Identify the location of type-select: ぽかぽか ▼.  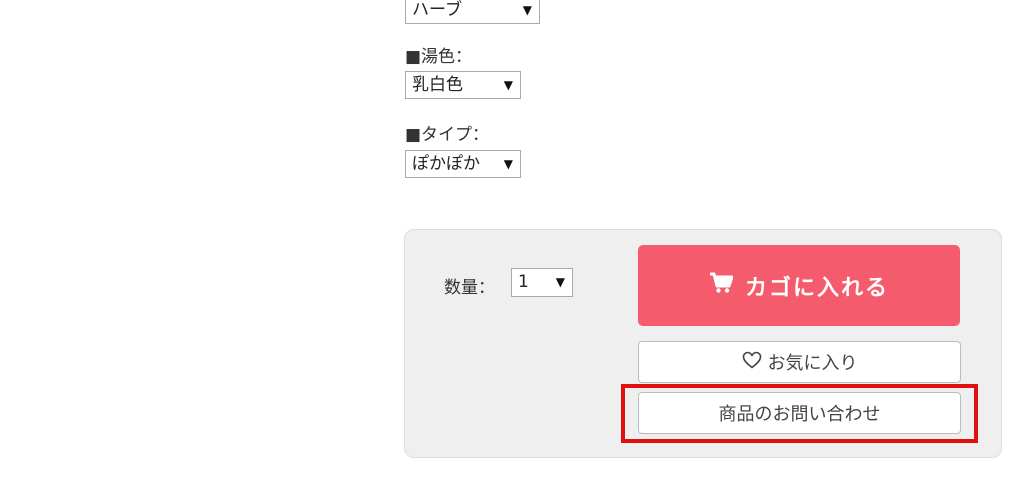
(463, 164).